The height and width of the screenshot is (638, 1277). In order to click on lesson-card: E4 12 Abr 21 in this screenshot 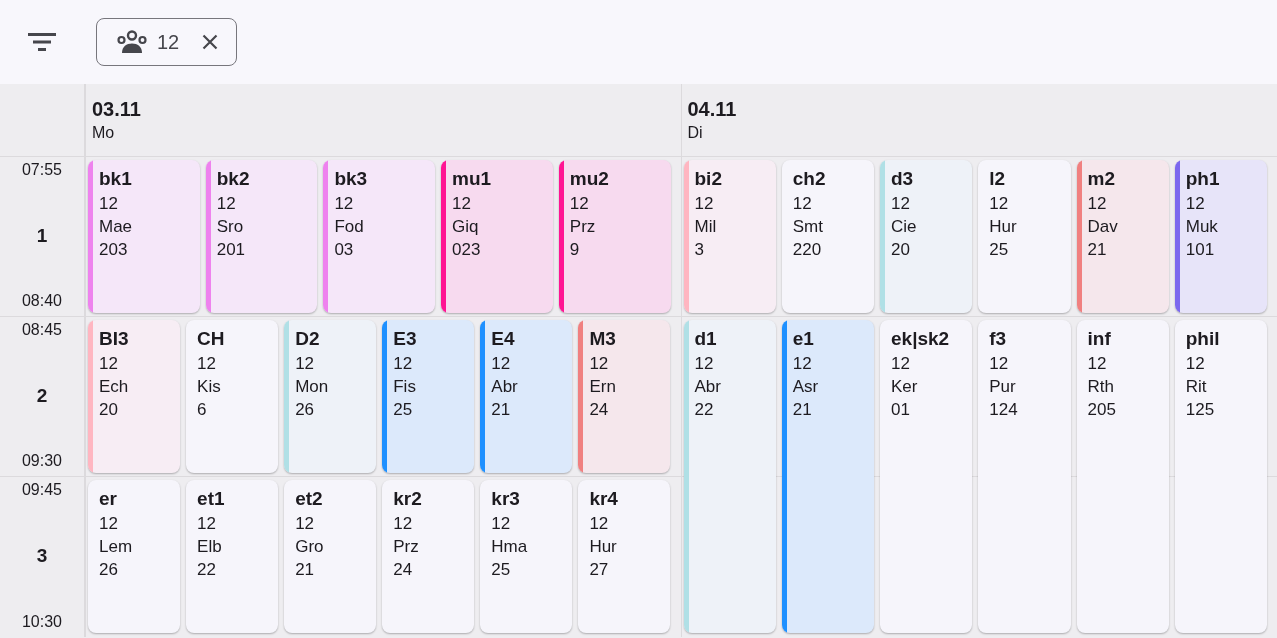, I will do `click(526, 396)`.